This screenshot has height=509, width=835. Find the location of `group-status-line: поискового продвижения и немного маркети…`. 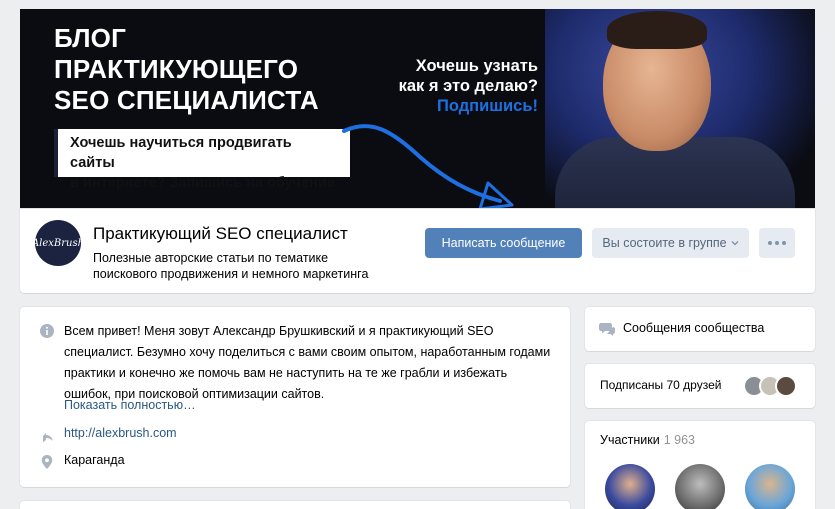

group-status-line: поискового продвижения и немного маркети… is located at coordinates (231, 274).